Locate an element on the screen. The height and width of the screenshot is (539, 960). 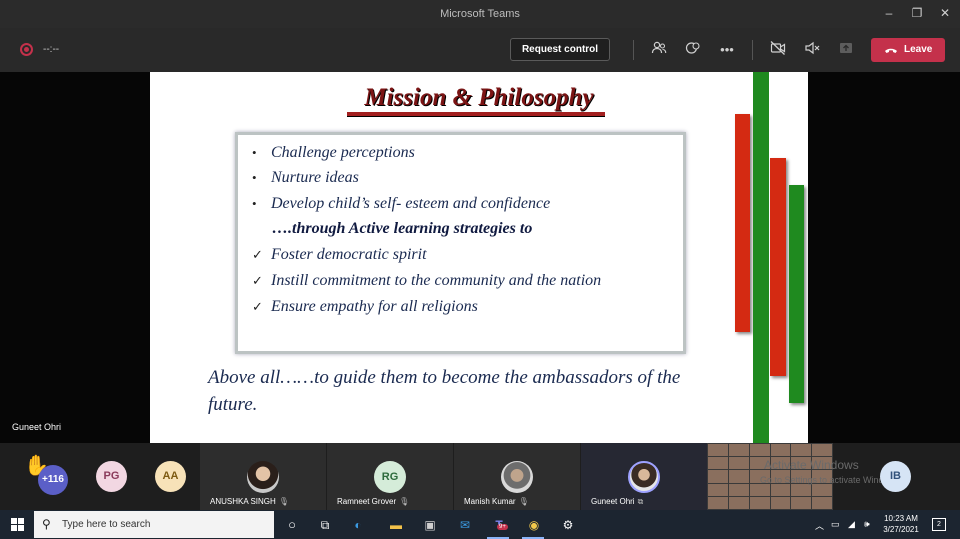
share-tray-icon is located at coordinates (846, 50).